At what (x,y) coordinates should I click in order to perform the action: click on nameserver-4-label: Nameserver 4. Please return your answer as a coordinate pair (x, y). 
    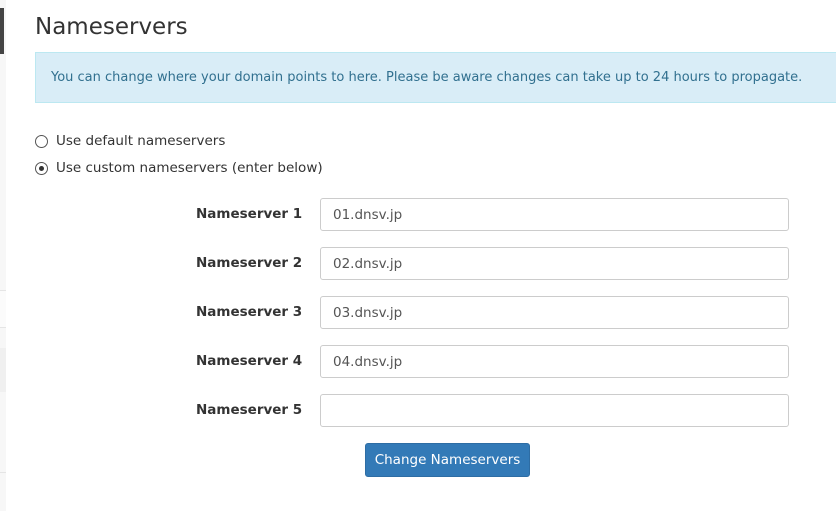
    Looking at the image, I should click on (249, 361).